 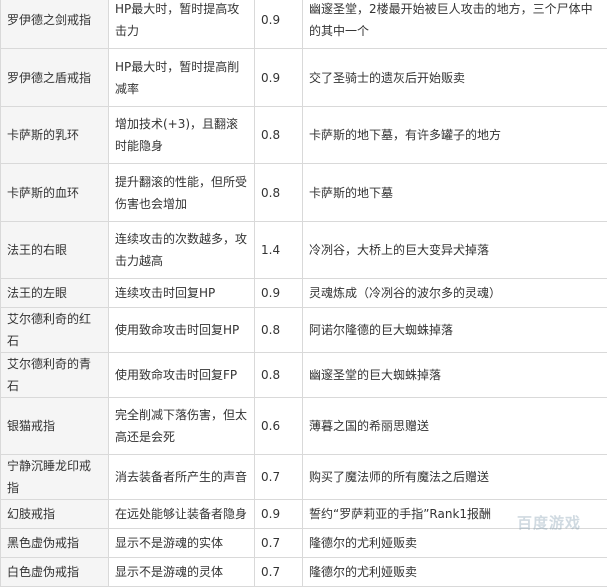 I want to click on table-row: 银猫戒指 完全削减下落伤害，但太高还是会死 0.6 薄暮之国的希丽思赠送, so click(x=304, y=426).